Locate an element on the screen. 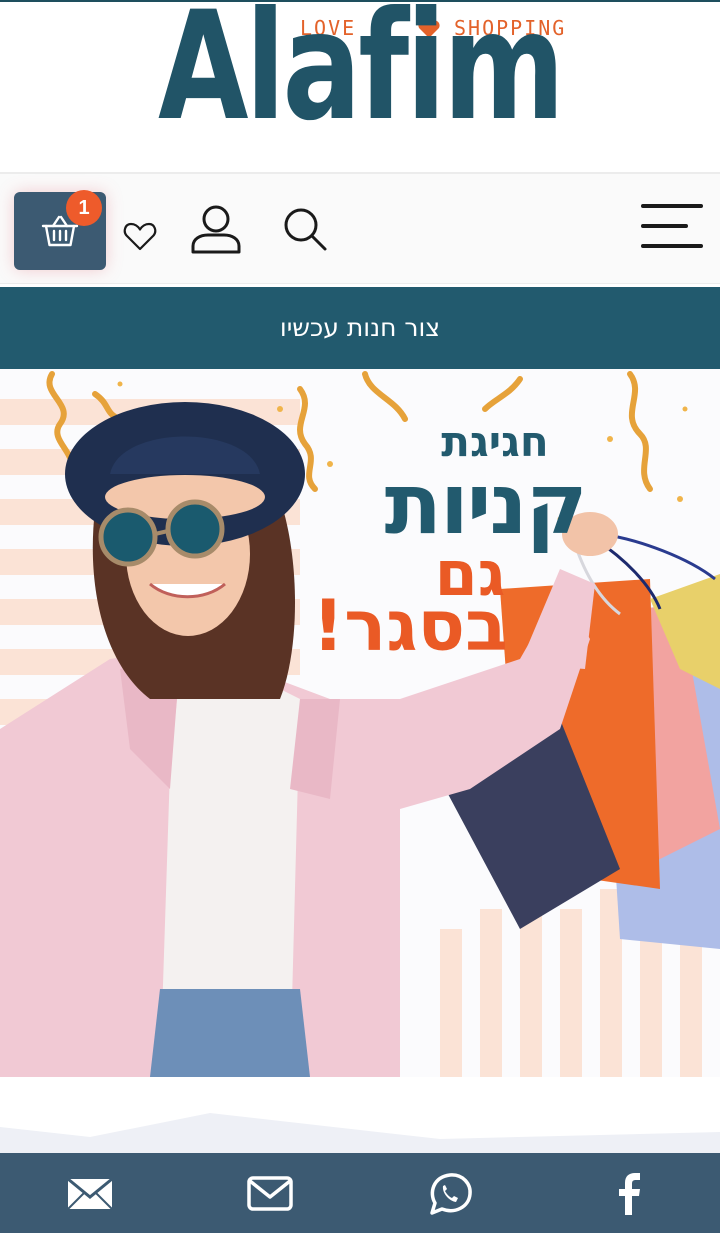 The image size is (720, 1233). footer-whatsapp-button is located at coordinates (450, 1194).